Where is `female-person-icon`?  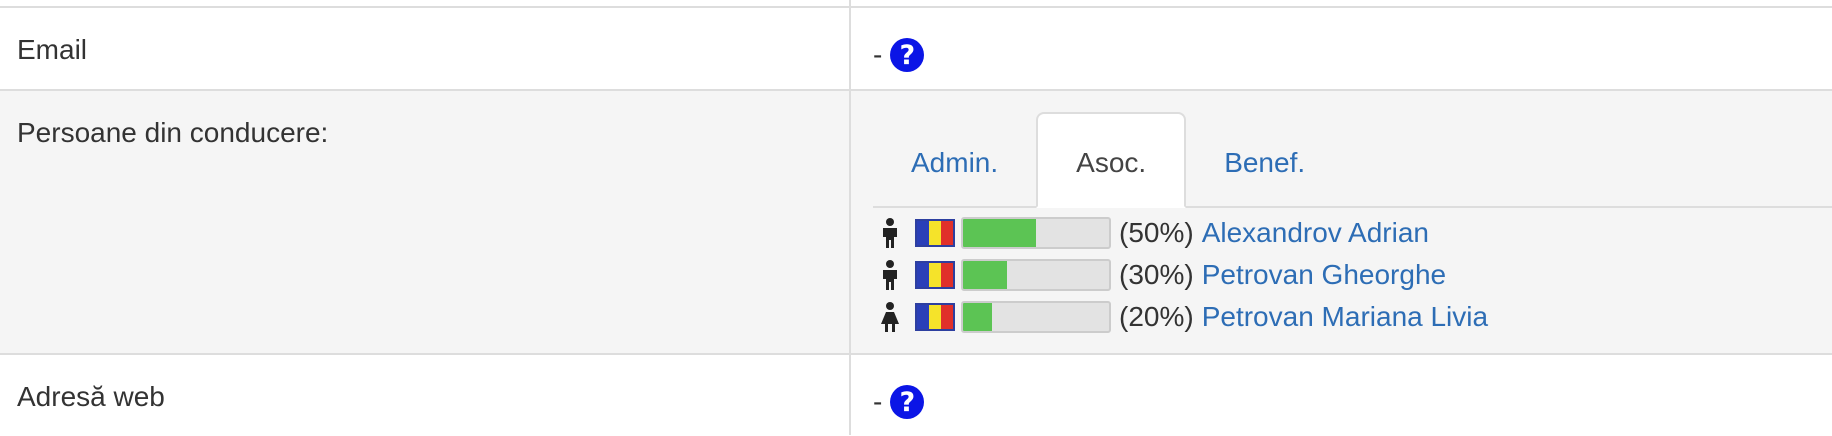 female-person-icon is located at coordinates (890, 317).